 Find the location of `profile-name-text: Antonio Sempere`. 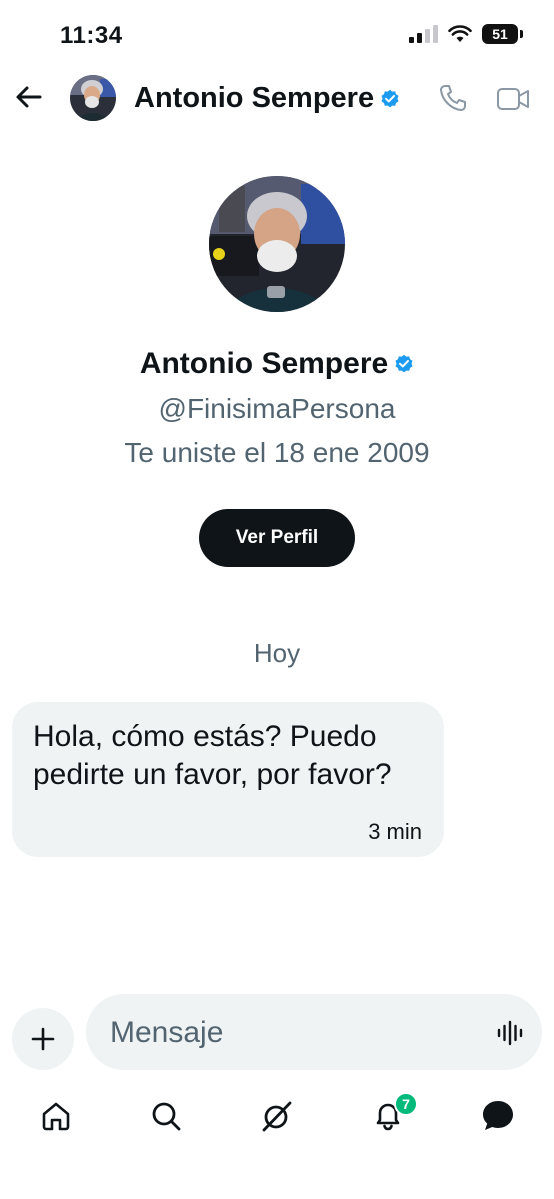

profile-name-text: Antonio Sempere is located at coordinates (264, 363).